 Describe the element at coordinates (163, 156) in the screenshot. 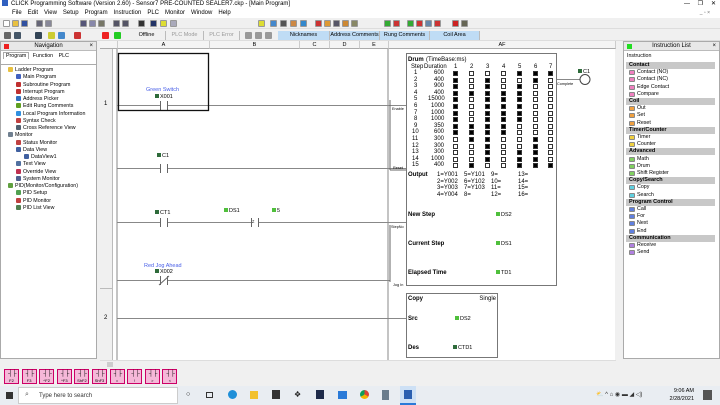

I see `contact-c1: C1` at that location.